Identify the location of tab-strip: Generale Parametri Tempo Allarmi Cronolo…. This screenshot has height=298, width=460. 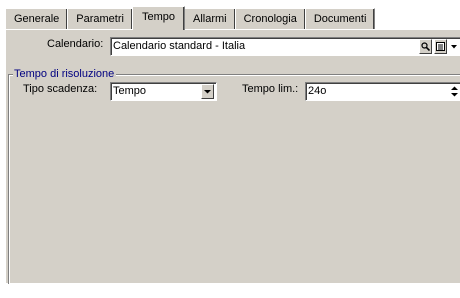
(190, 18).